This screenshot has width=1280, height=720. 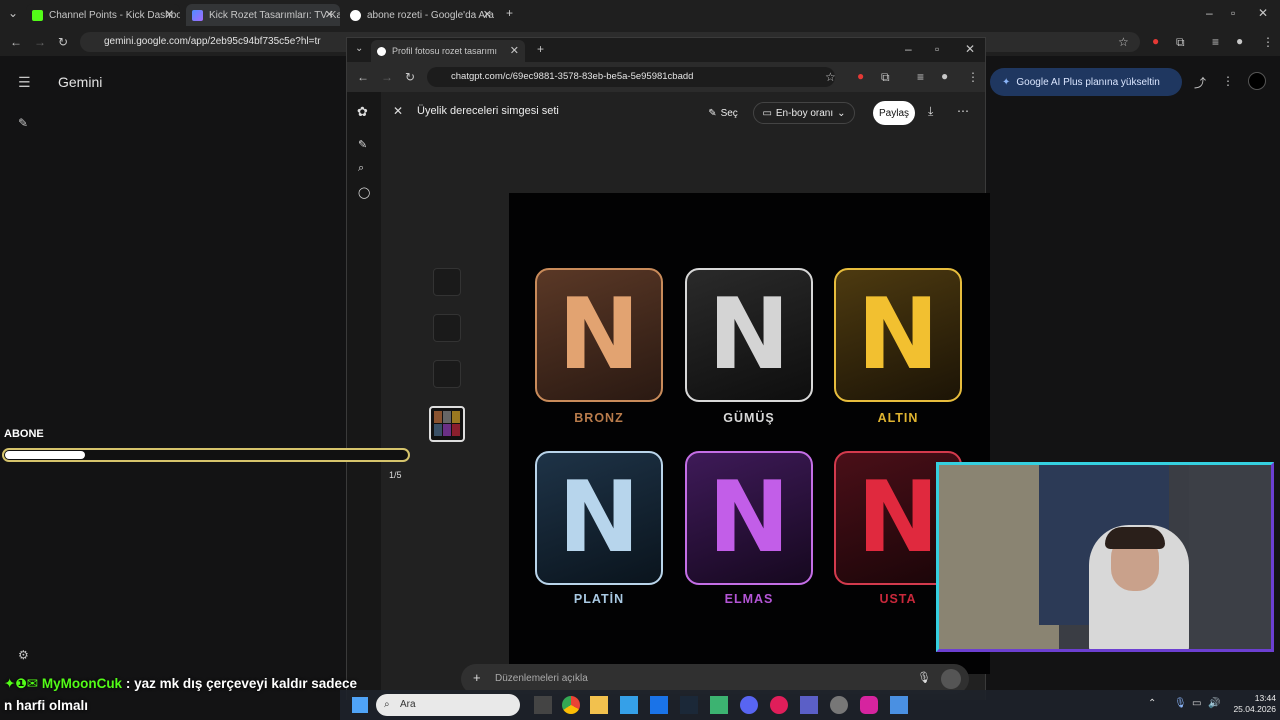 What do you see at coordinates (421, 15) in the screenshot?
I see `tab-google-search: abone rozeti - Google'da Ara ✕` at bounding box center [421, 15].